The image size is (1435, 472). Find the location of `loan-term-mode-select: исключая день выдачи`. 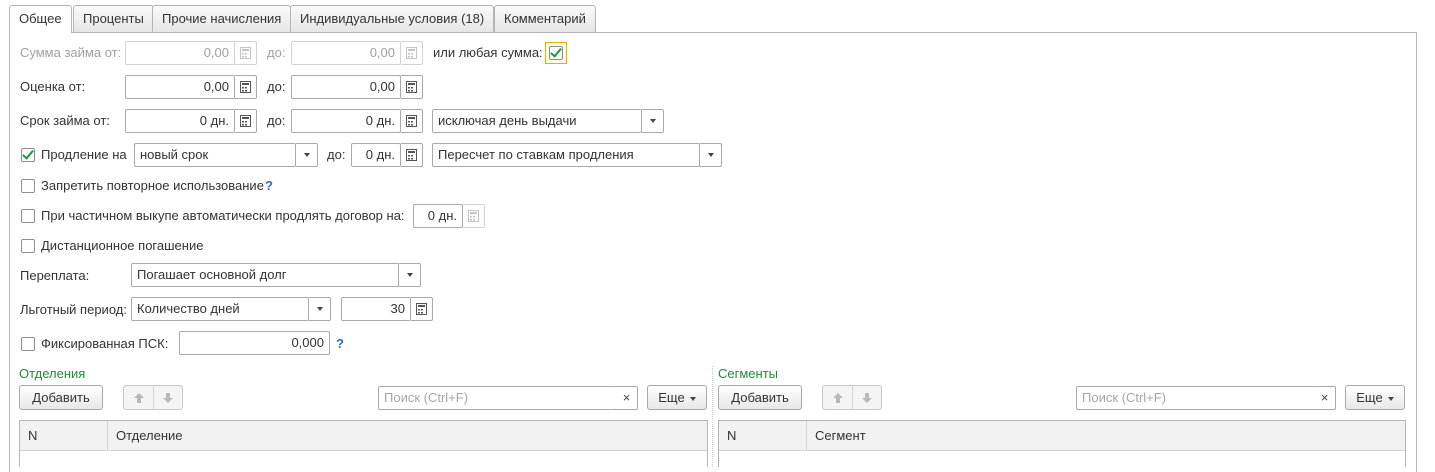

loan-term-mode-select: исключая день выдачи is located at coordinates (537, 121).